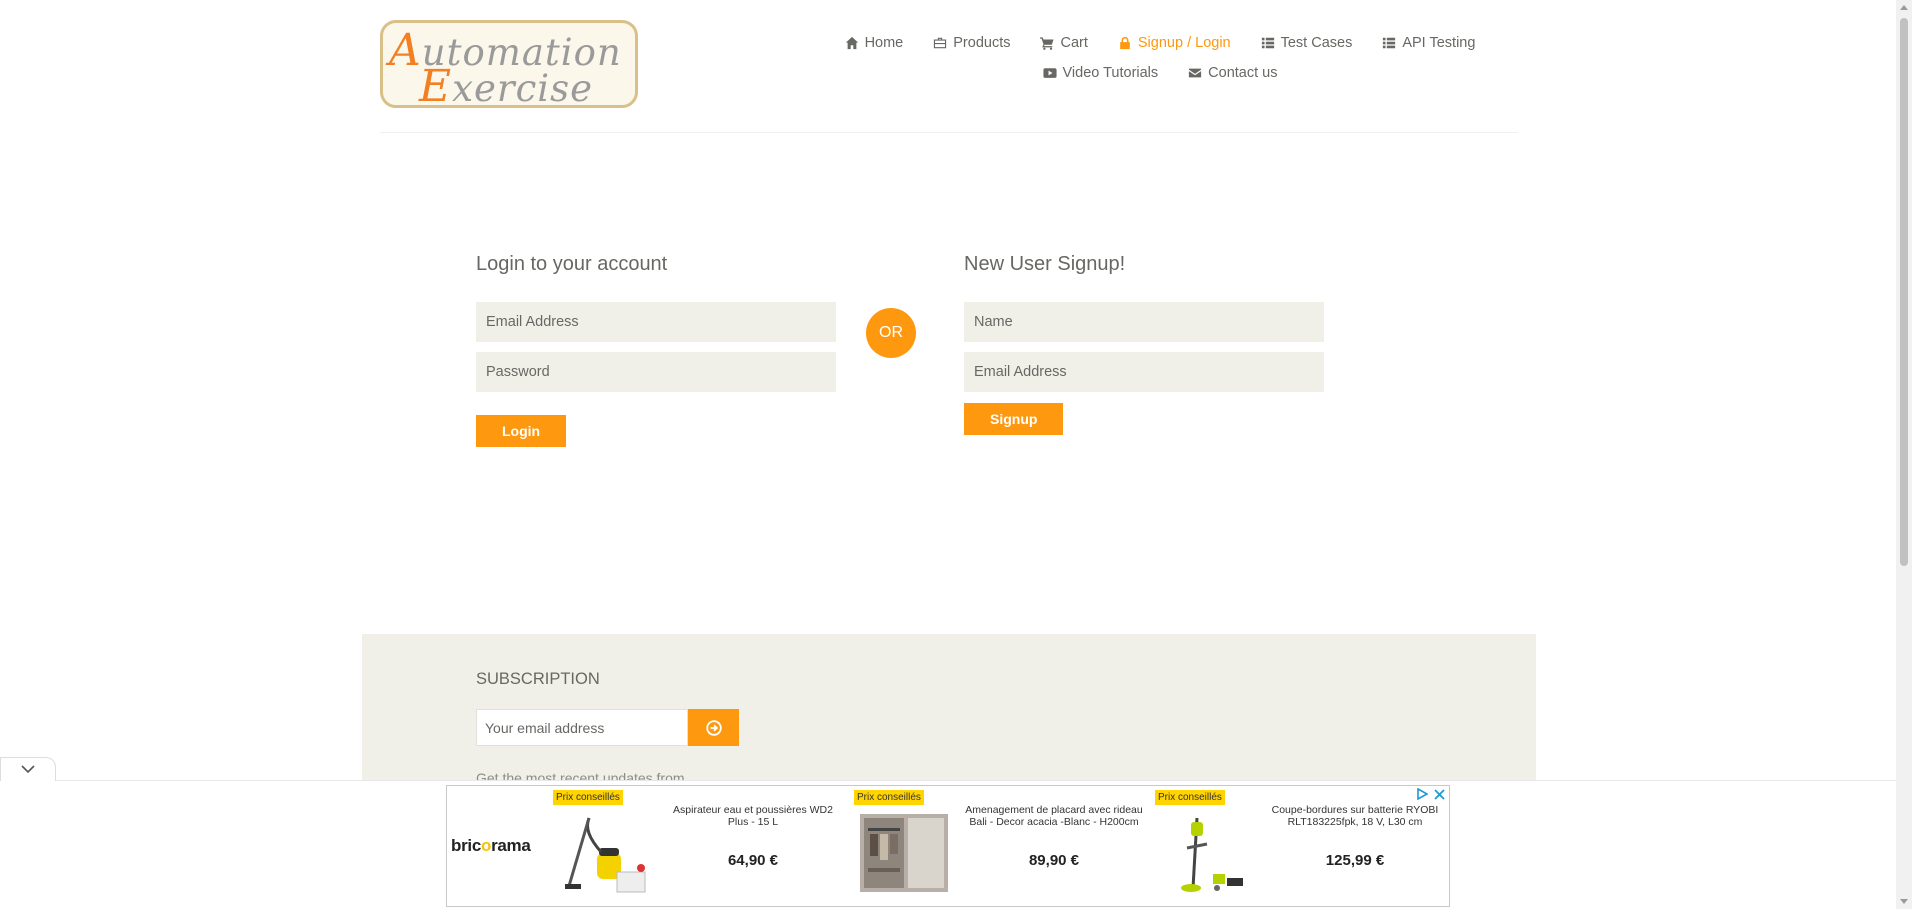 The image size is (1912, 910). What do you see at coordinates (1439, 794) in the screenshot?
I see `close-icon` at bounding box center [1439, 794].